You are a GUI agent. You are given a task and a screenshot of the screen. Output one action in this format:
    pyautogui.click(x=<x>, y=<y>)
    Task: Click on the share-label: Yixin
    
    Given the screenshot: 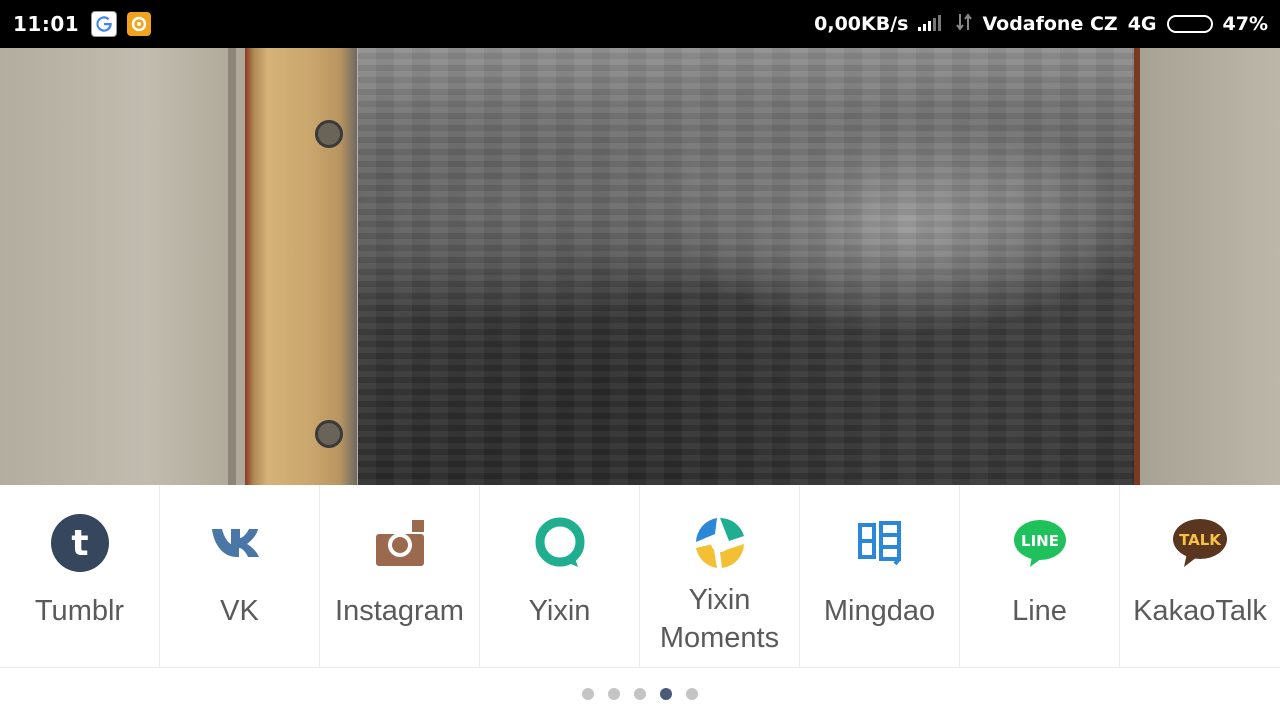 What is the action you would take?
    pyautogui.click(x=559, y=611)
    